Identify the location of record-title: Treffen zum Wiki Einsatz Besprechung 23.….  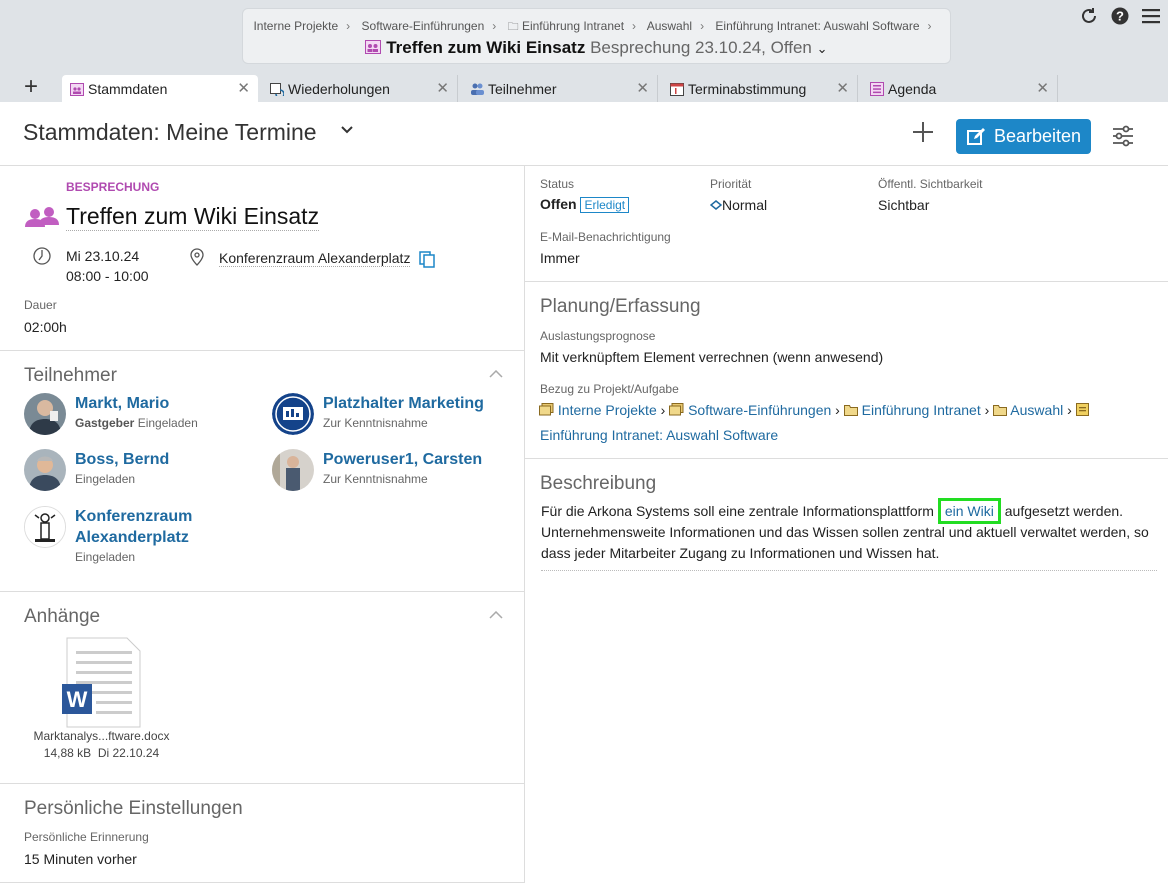
(596, 48).